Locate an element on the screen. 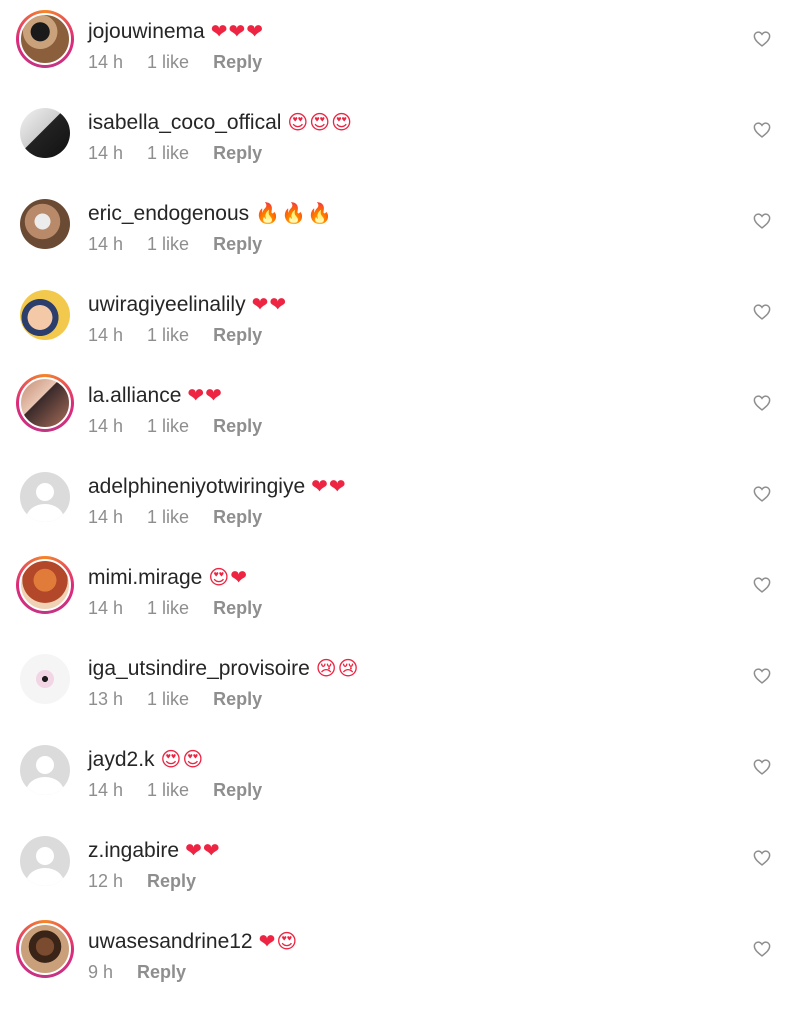  comment-item: isabella_coco_offical 😍😍😍 14 h 1 like Reply is located at coordinates (400, 150).